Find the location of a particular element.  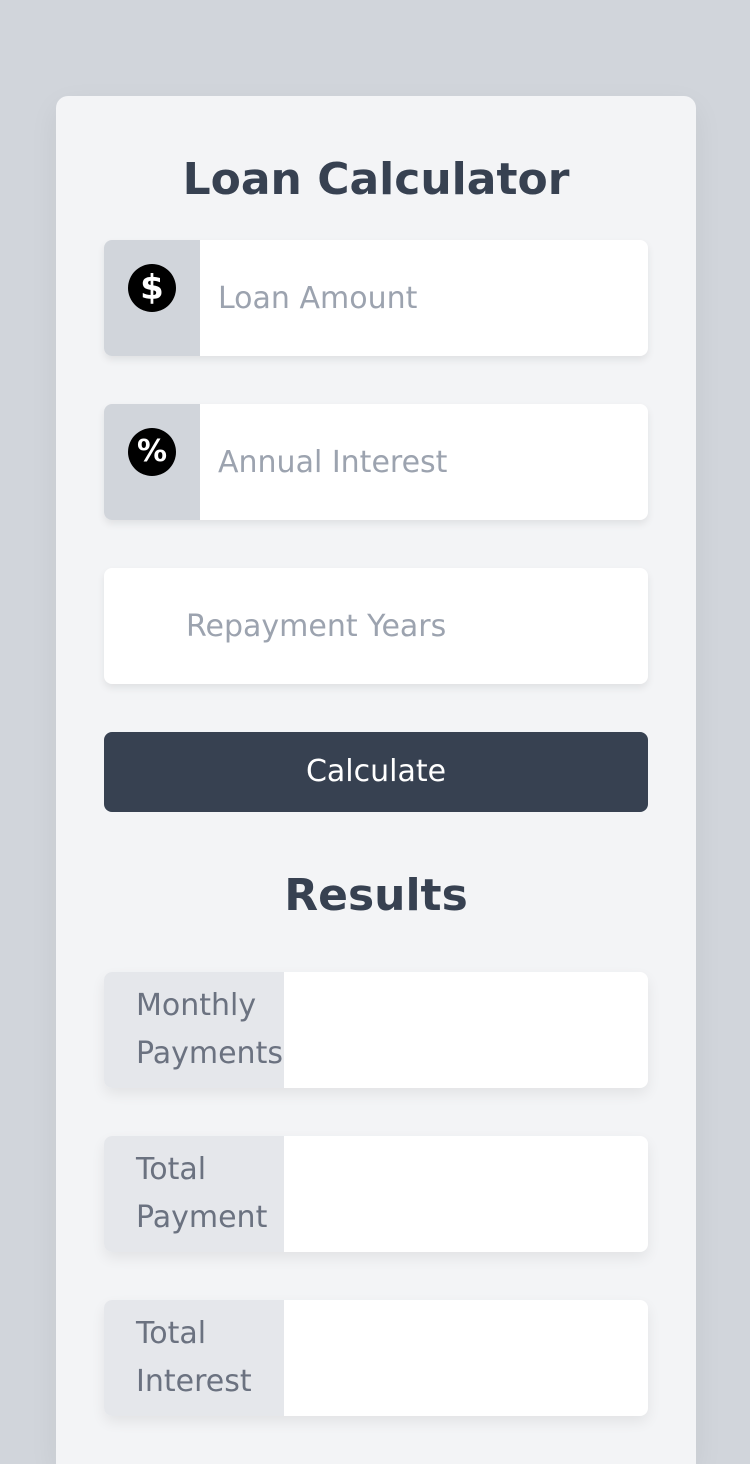

total-payment-result: Total Payment is located at coordinates (376, 1194).